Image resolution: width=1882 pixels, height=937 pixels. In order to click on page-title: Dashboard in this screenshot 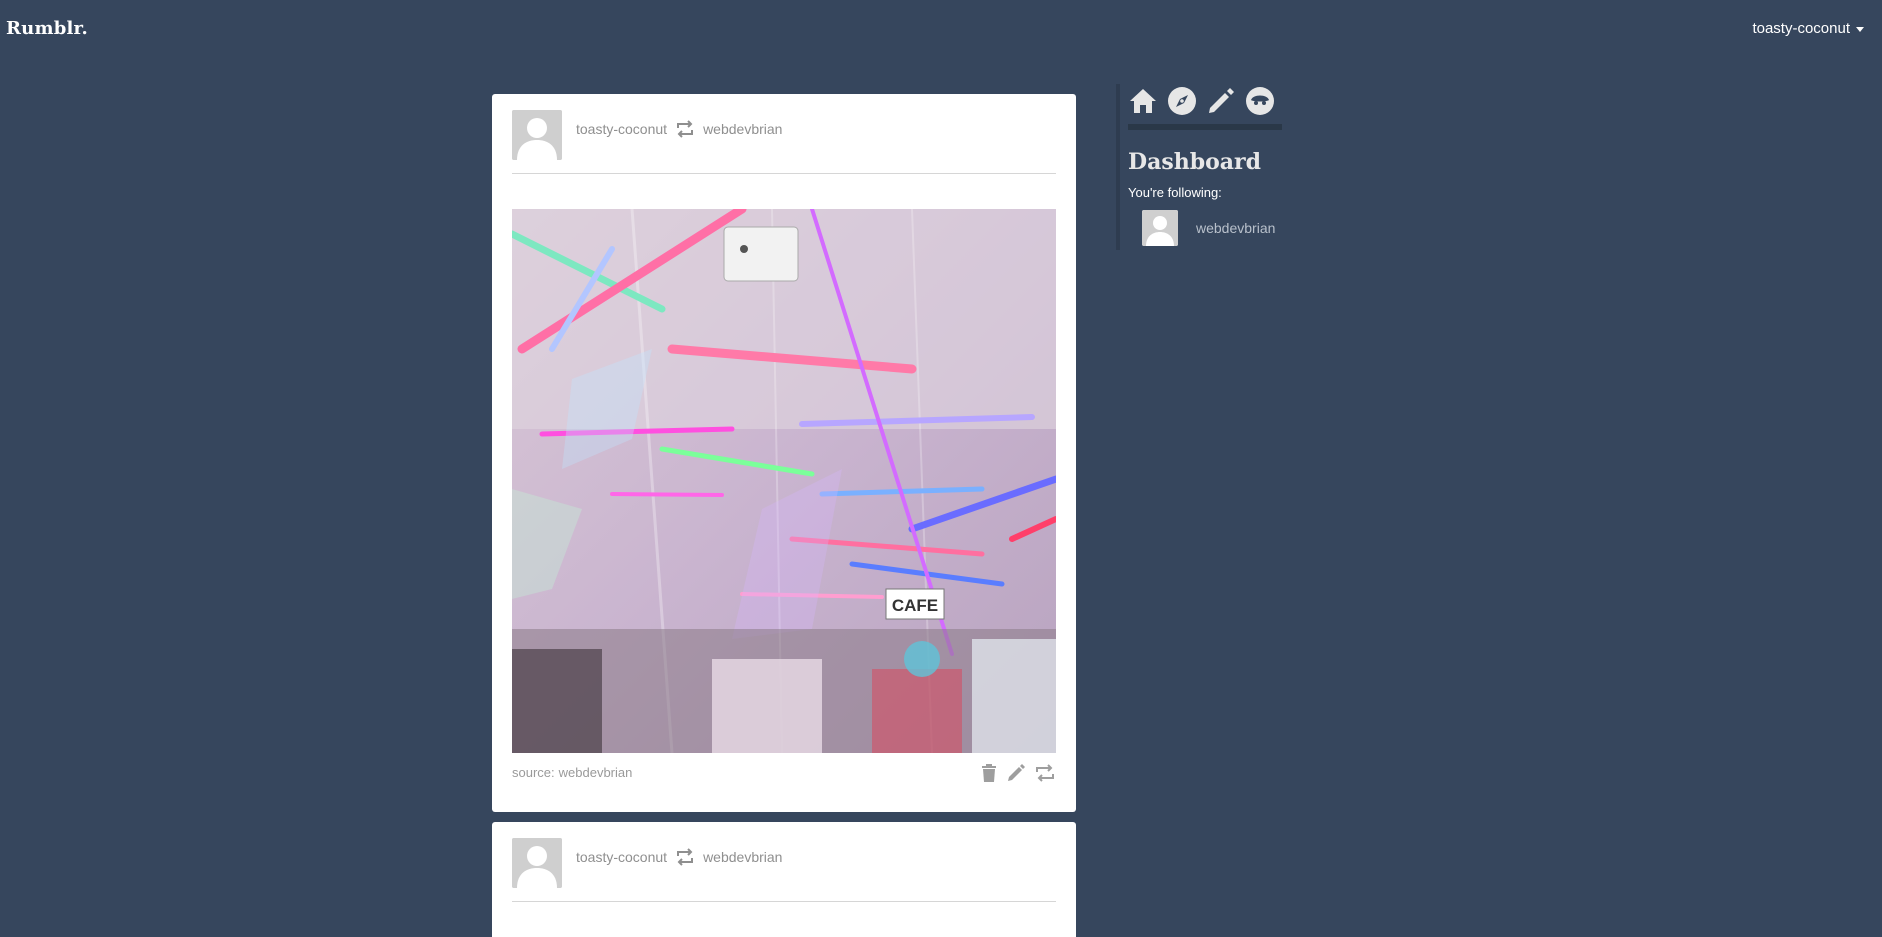, I will do `click(1194, 162)`.